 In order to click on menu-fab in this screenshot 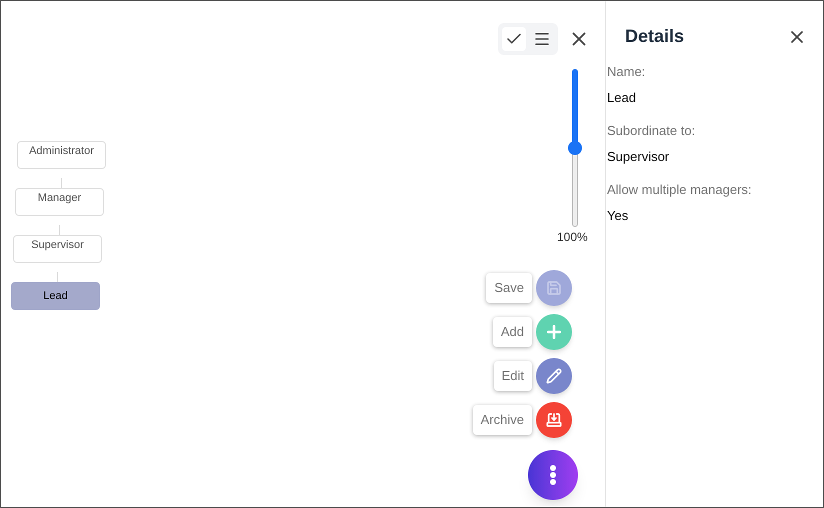, I will do `click(553, 475)`.